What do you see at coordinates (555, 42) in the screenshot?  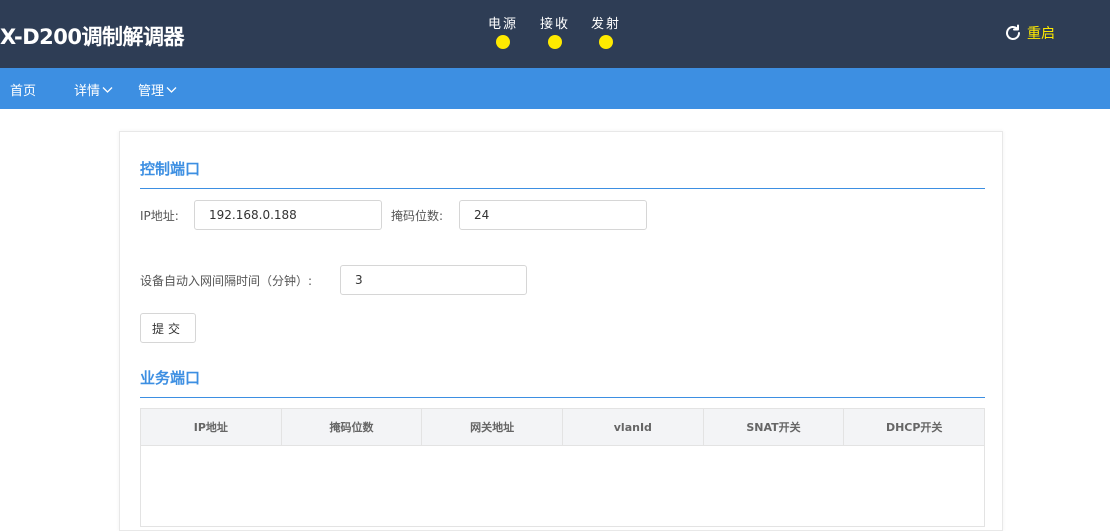 I see `receive-indicator-dot` at bounding box center [555, 42].